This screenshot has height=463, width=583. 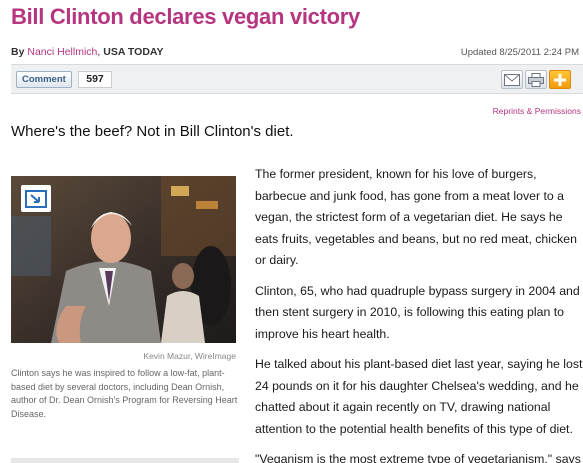 I want to click on print-icon, so click(x=536, y=79).